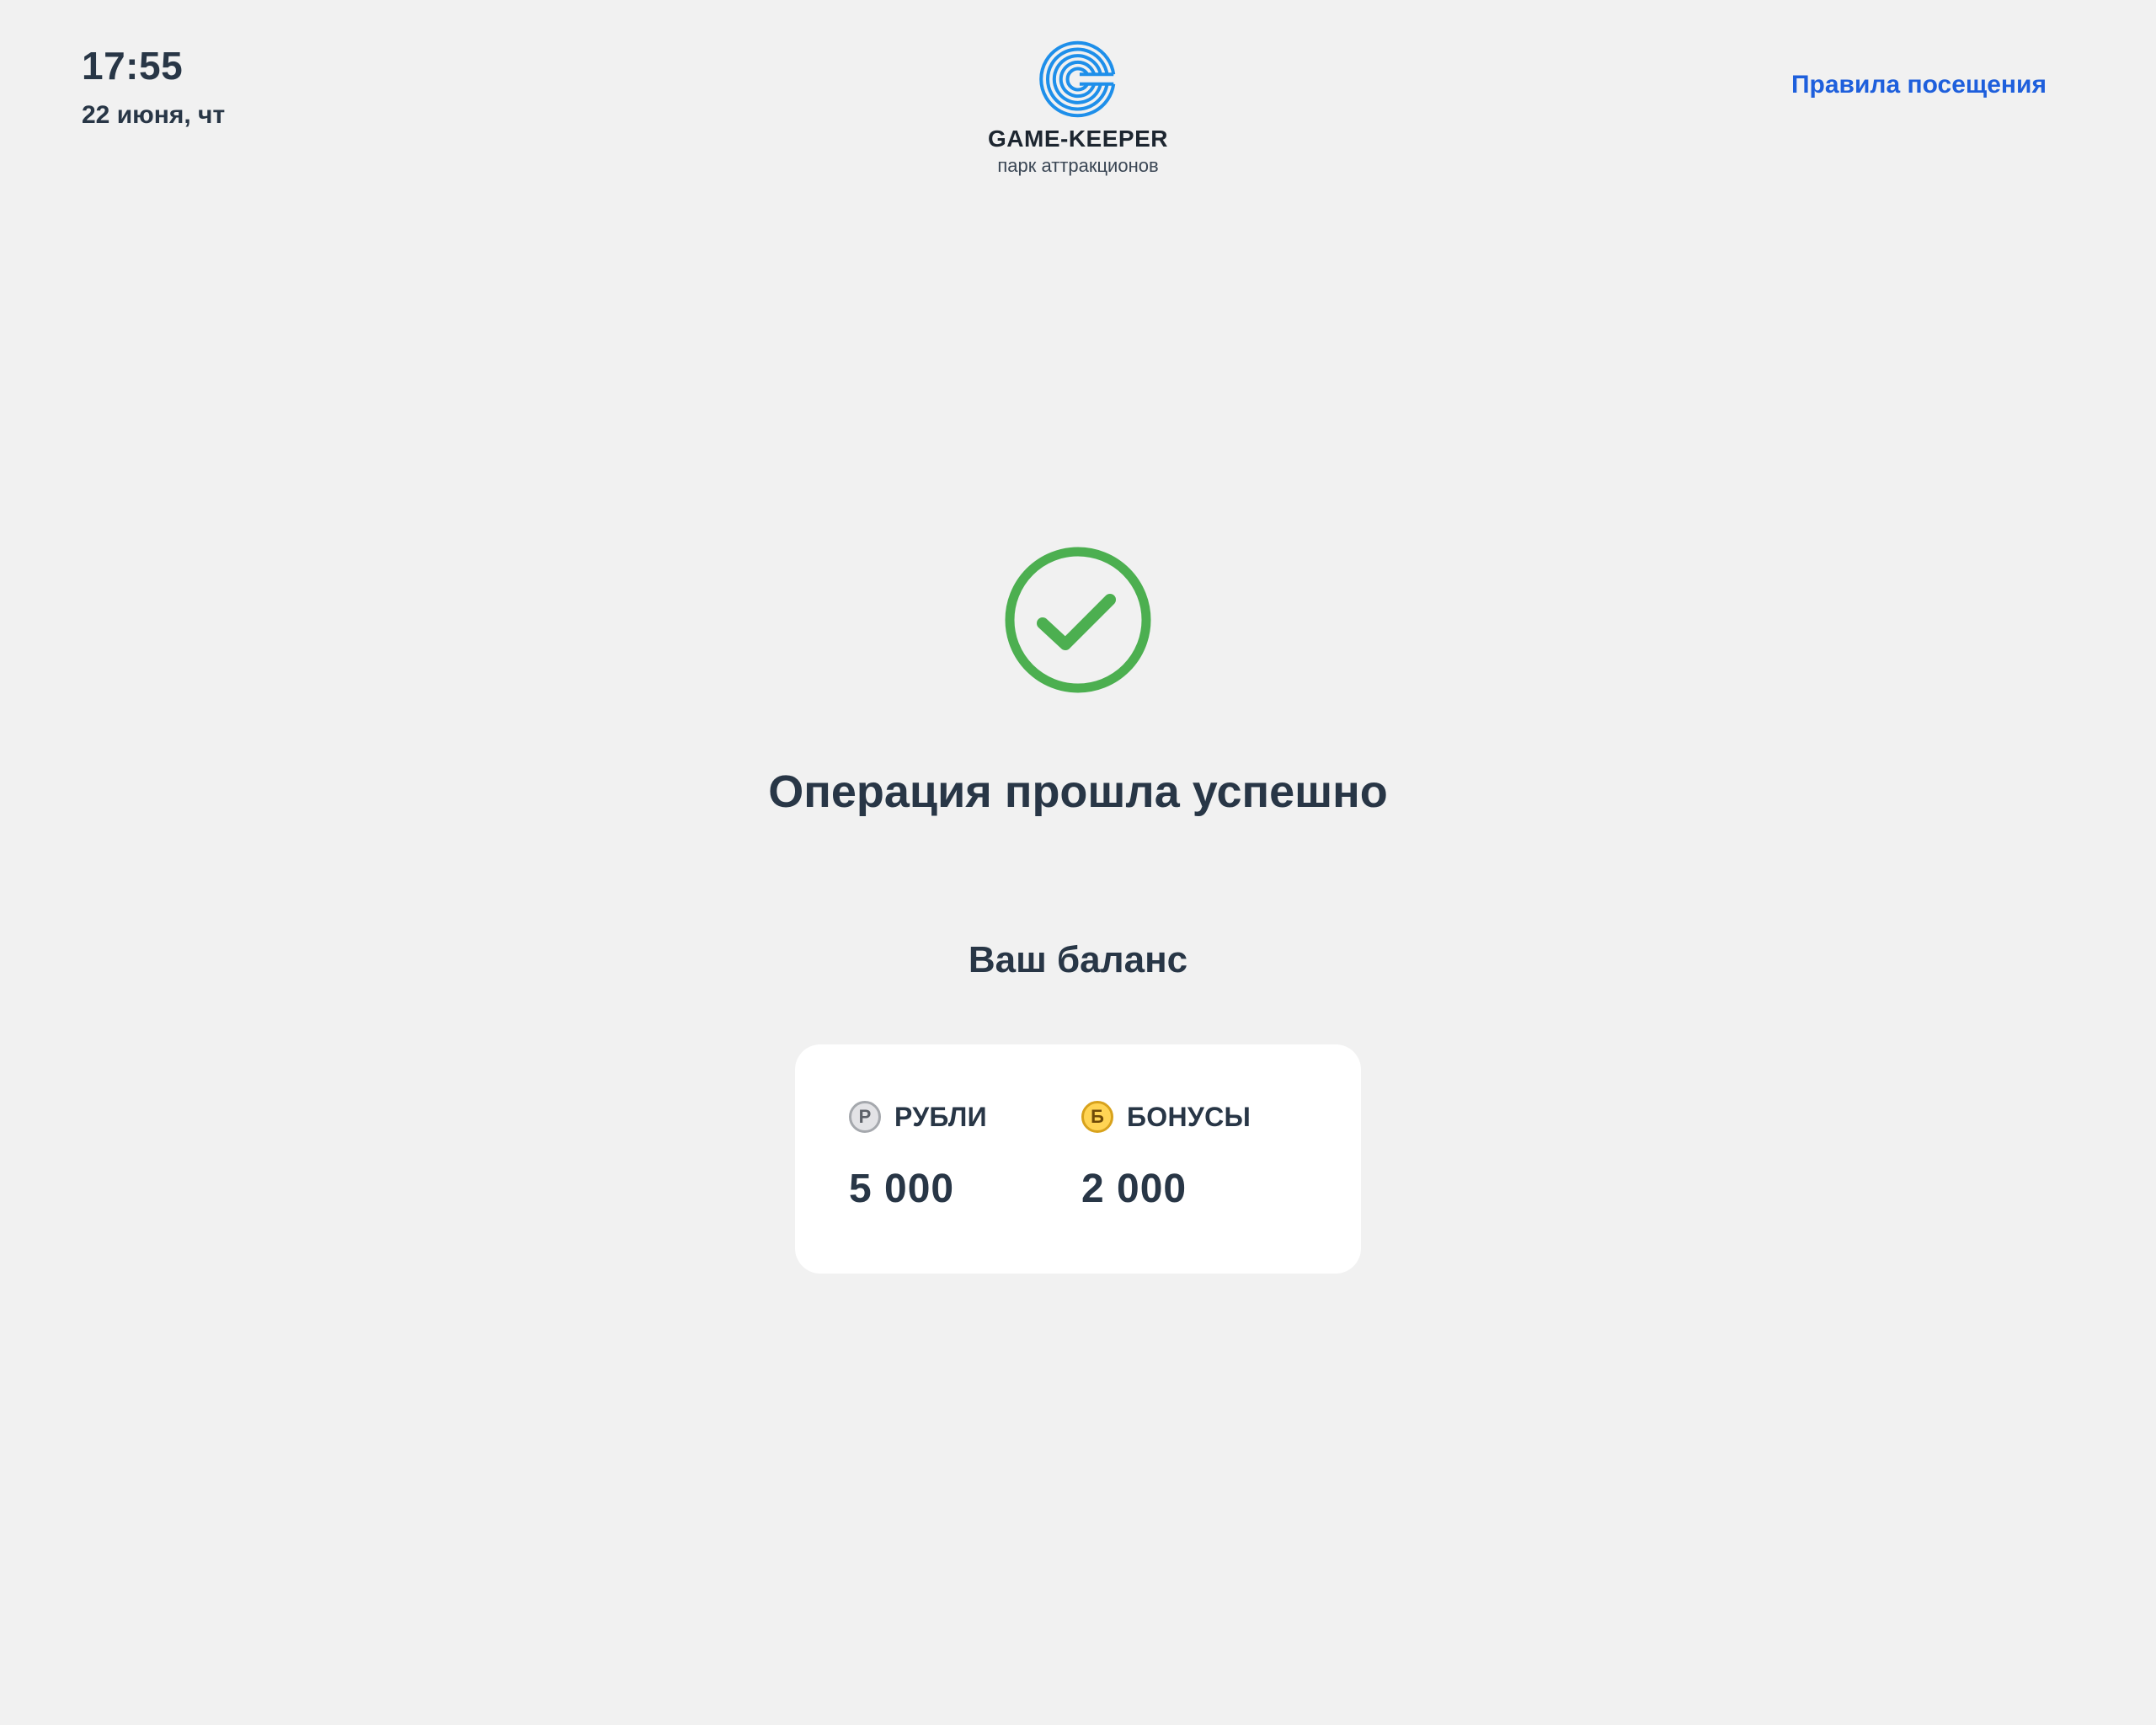  Describe the element at coordinates (1078, 1159) in the screenshot. I see `balance-card: Р РУБЛИ 5 000 Б БОНУСЫ 2 000` at that location.